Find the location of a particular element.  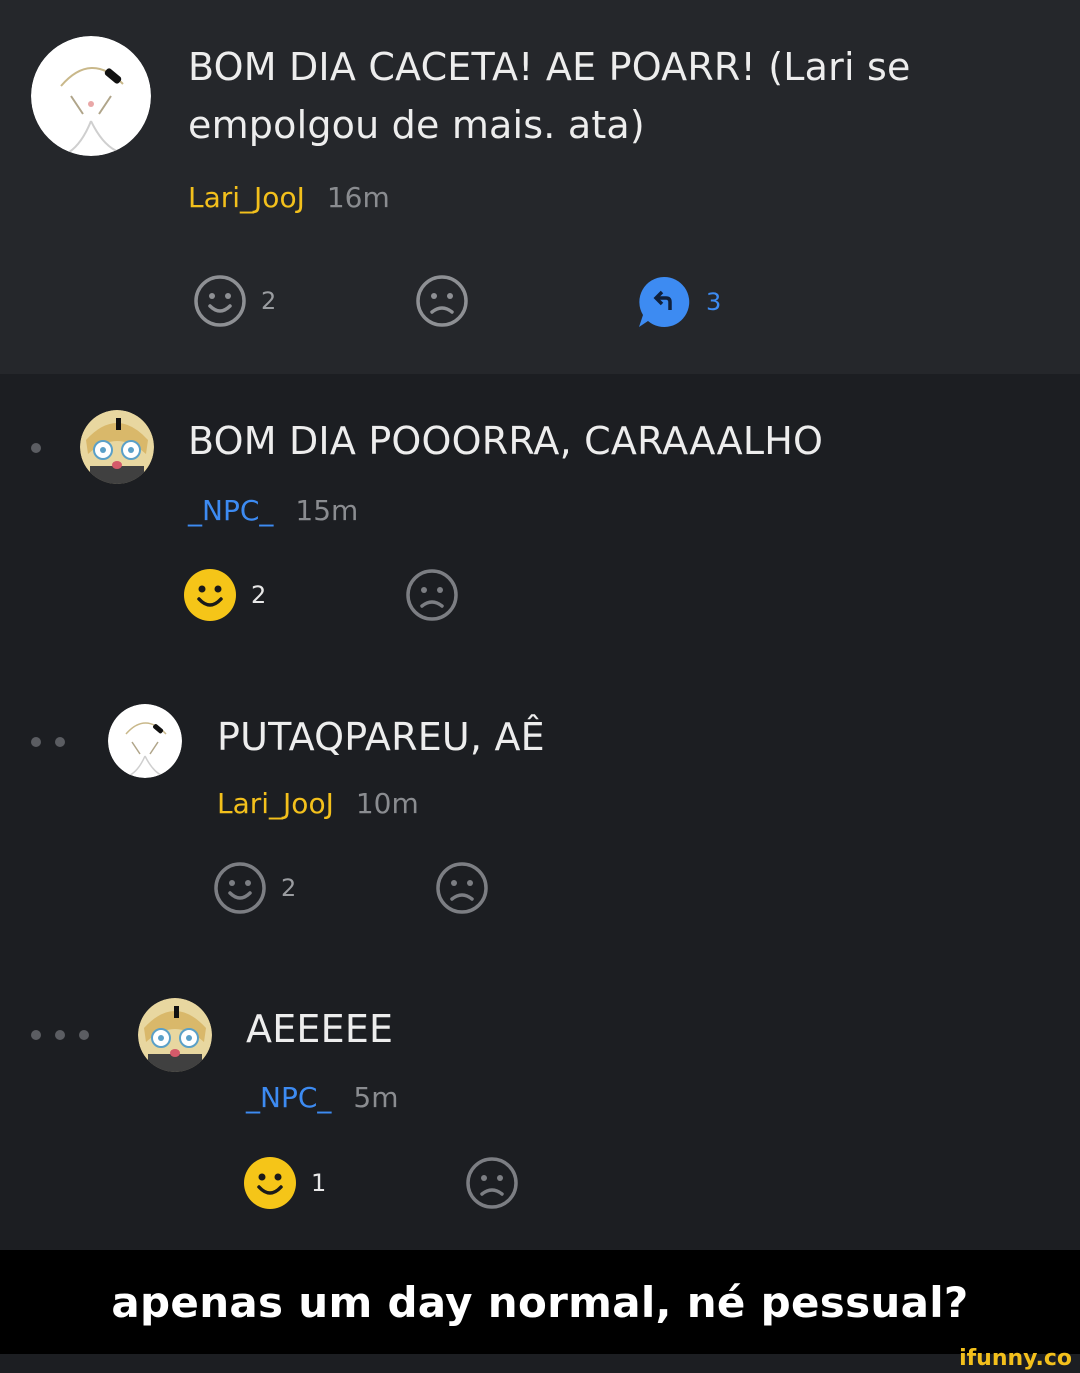

like-button: 1 is located at coordinates (284, 1183).